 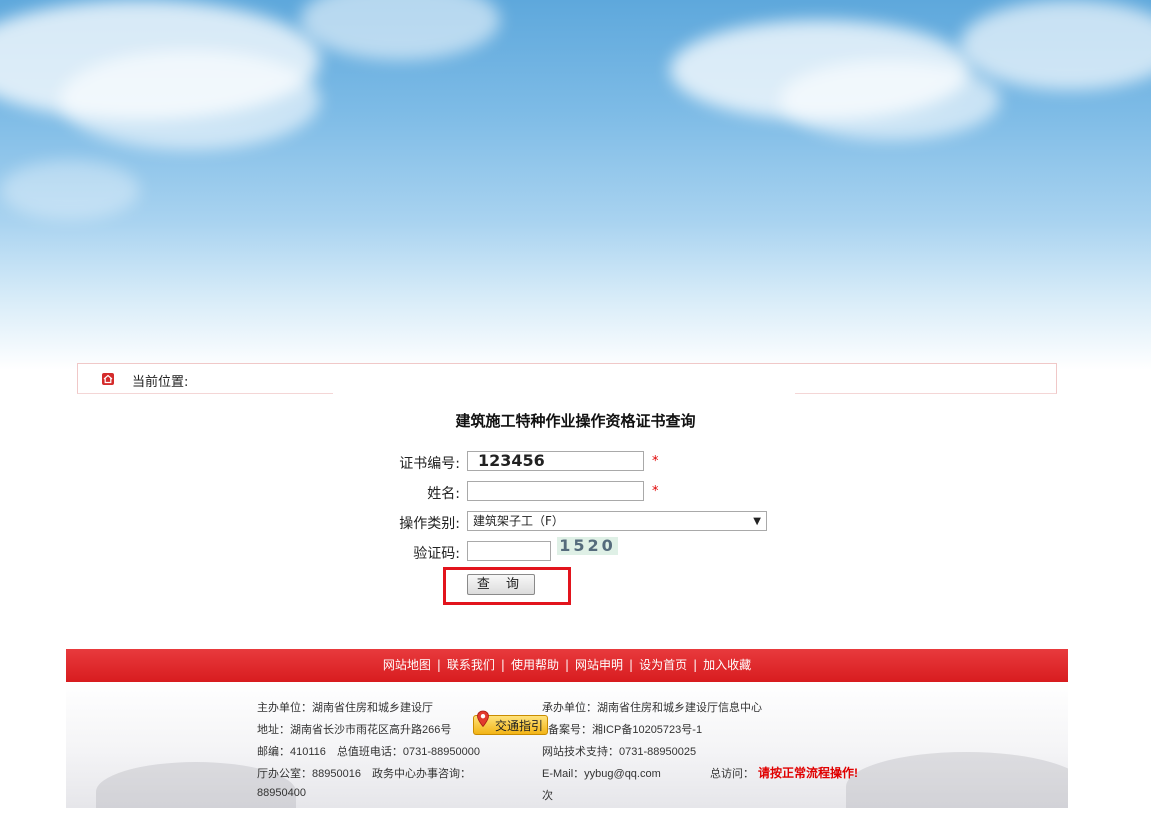 I want to click on category-selected-value: 建筑架子工（F）, so click(x=518, y=521).